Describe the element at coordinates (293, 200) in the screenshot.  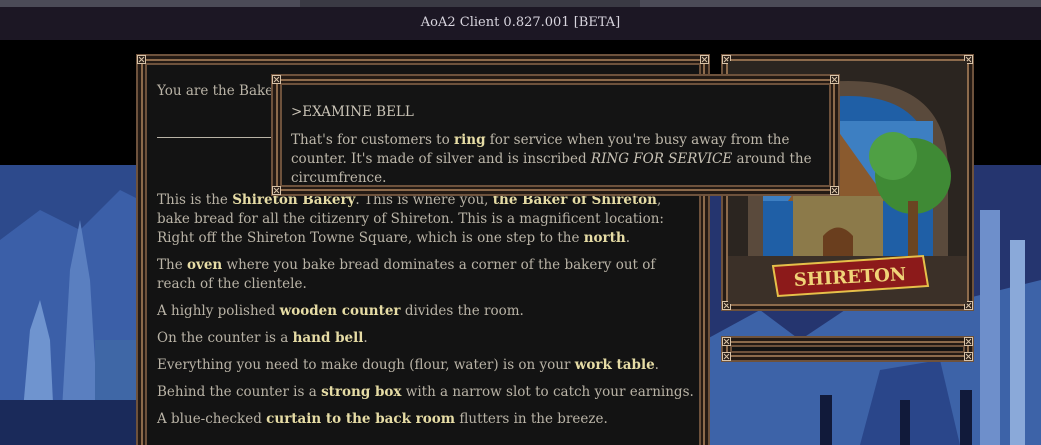
I see `keyword-link: Shireton Bakery` at that location.